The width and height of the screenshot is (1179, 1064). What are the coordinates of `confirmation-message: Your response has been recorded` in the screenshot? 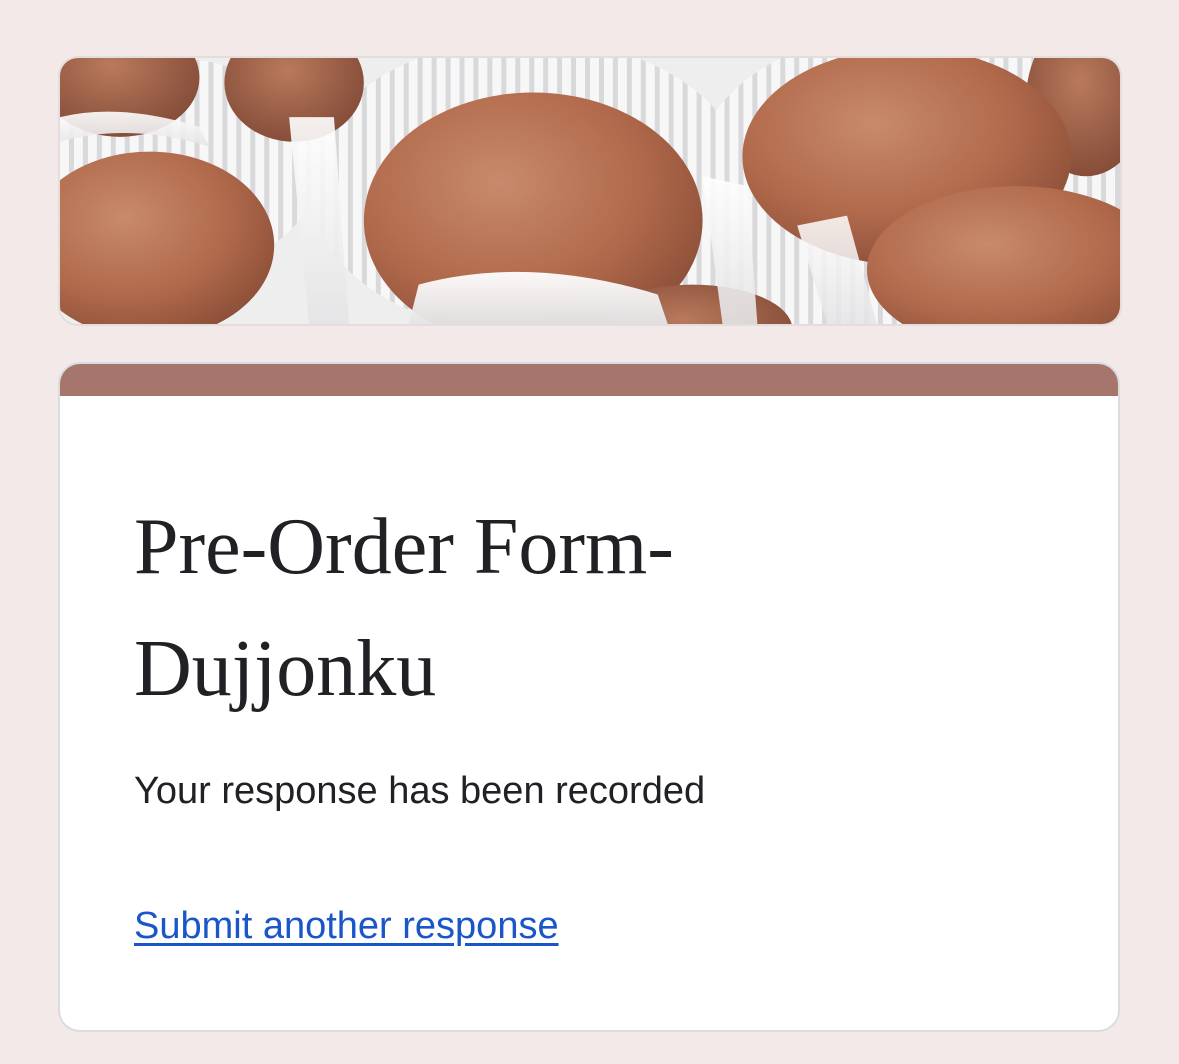 It's located at (420, 791).